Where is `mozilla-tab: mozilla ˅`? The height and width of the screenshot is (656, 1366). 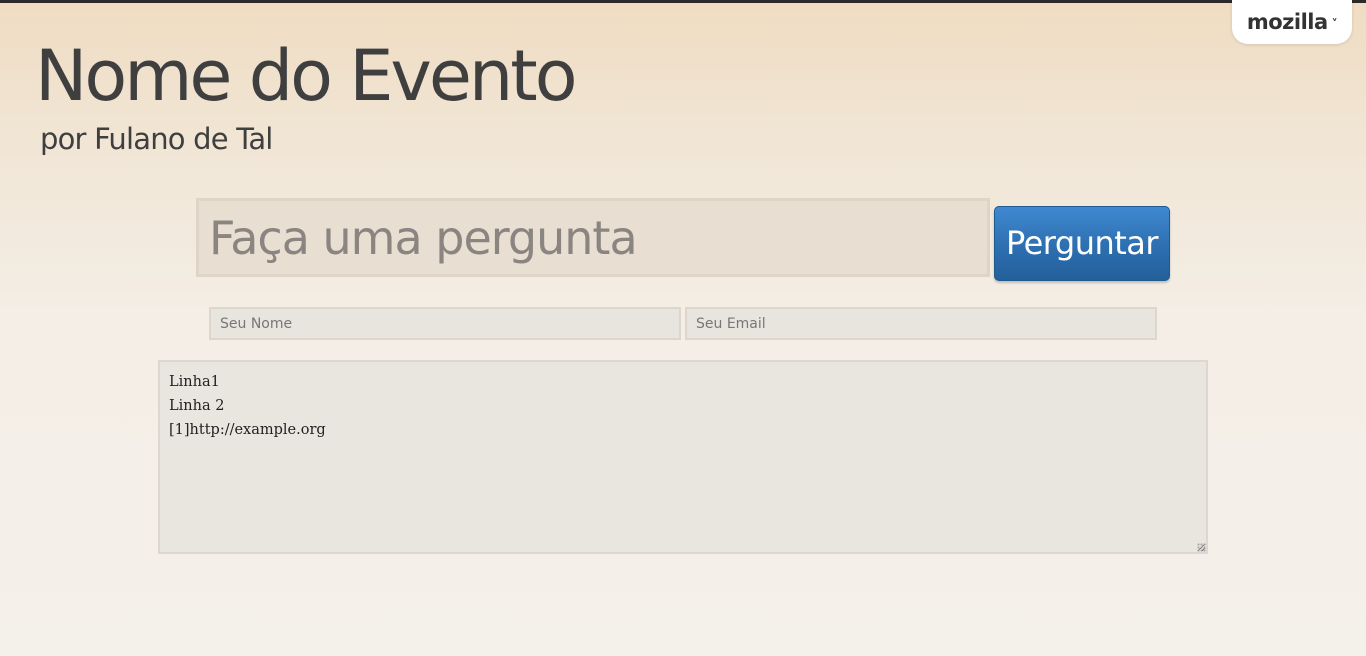 mozilla-tab: mozilla ˅ is located at coordinates (1292, 22).